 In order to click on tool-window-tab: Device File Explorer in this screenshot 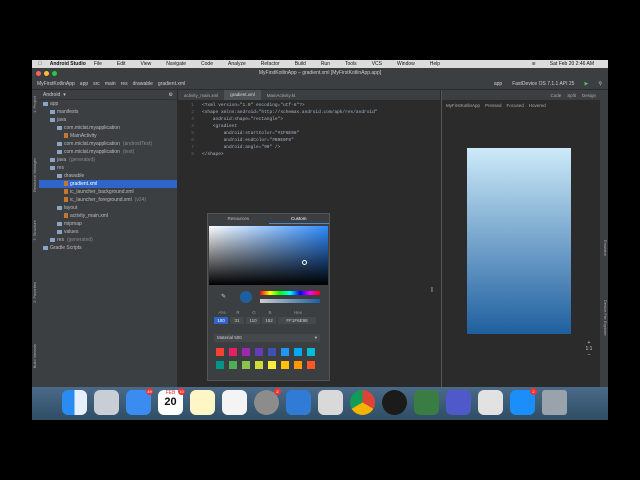, I will do `click(604, 318)`.